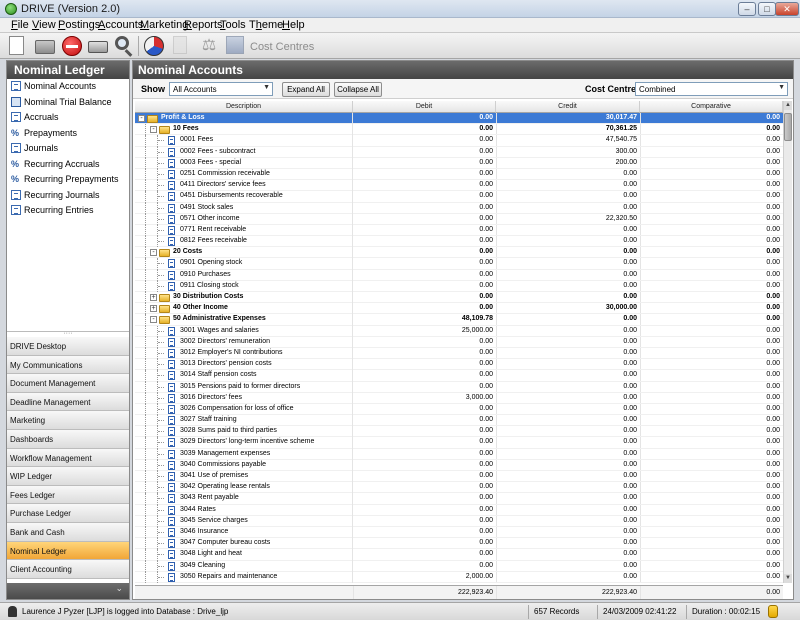 This screenshot has height=620, width=800. Describe the element at coordinates (459, 398) in the screenshot. I see `table-row: 3016 Directors' fees 3,000.00 0.00 0.00` at that location.